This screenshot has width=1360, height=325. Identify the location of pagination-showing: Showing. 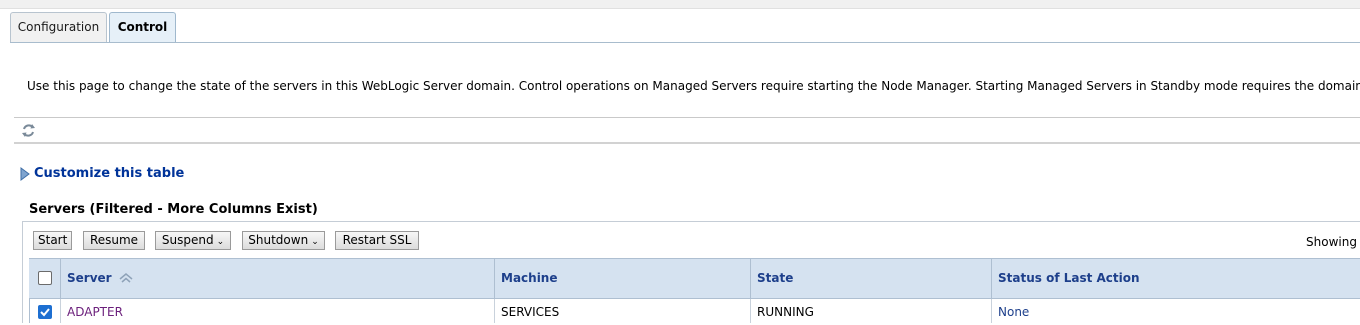
(1331, 242).